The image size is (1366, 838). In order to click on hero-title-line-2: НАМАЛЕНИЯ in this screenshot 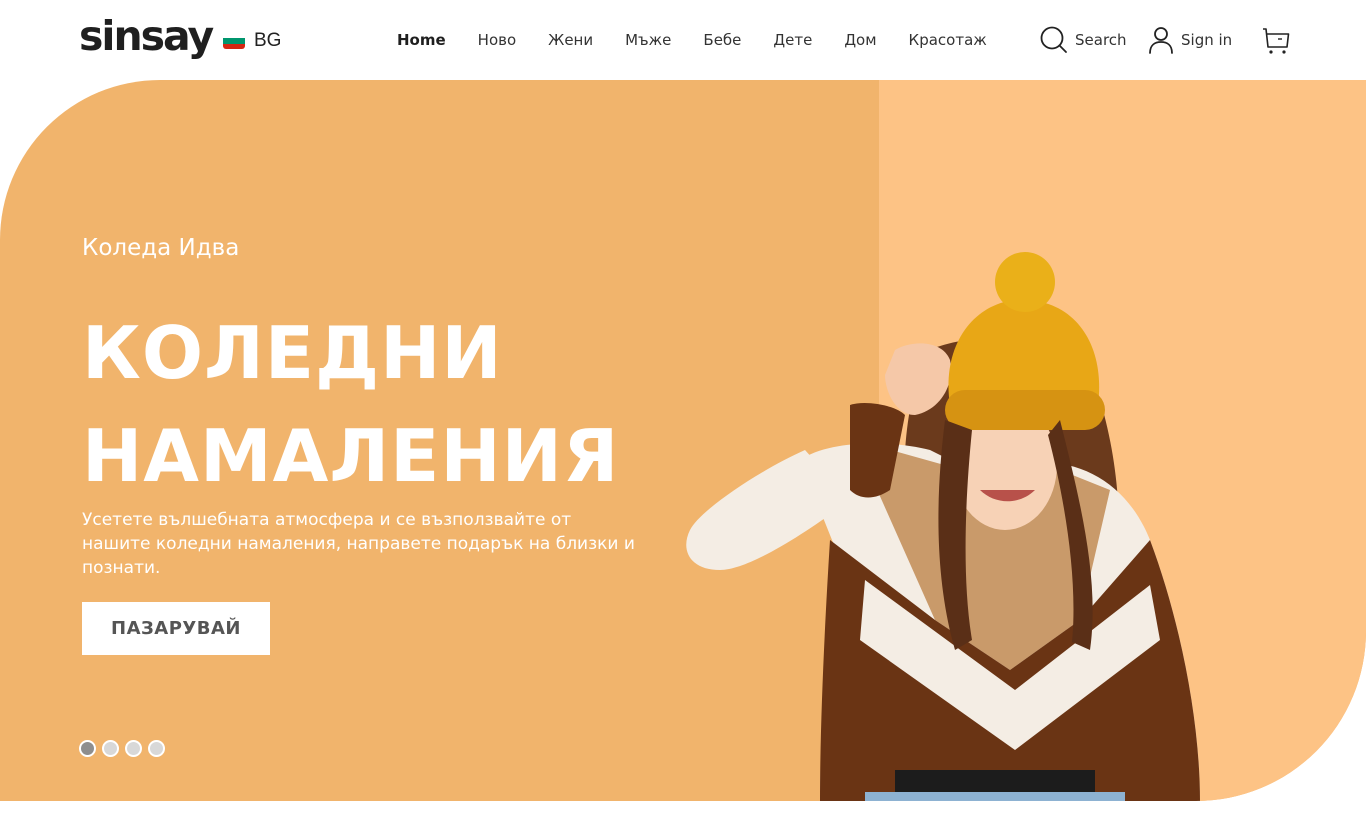, I will do `click(351, 456)`.